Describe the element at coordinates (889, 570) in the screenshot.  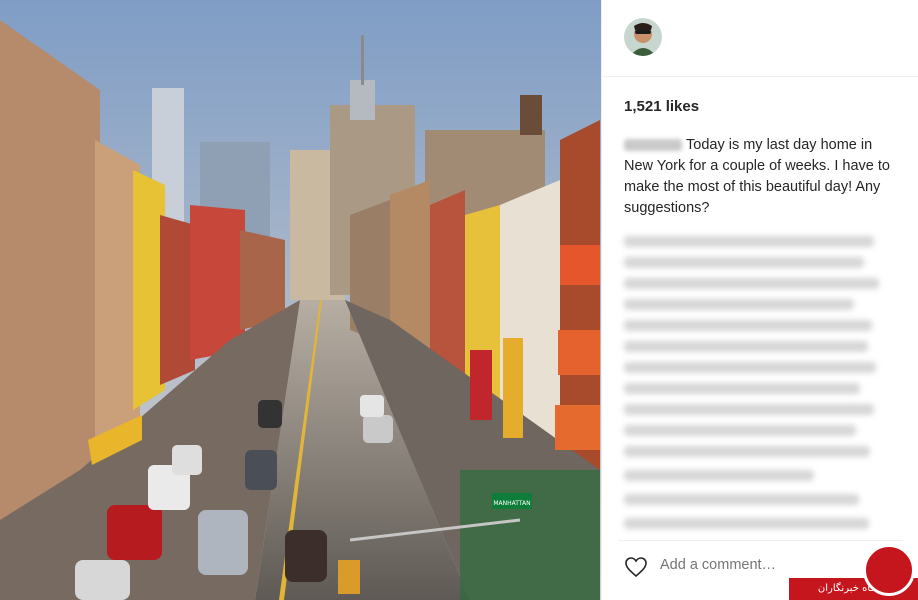
I see `watermark-logo` at that location.